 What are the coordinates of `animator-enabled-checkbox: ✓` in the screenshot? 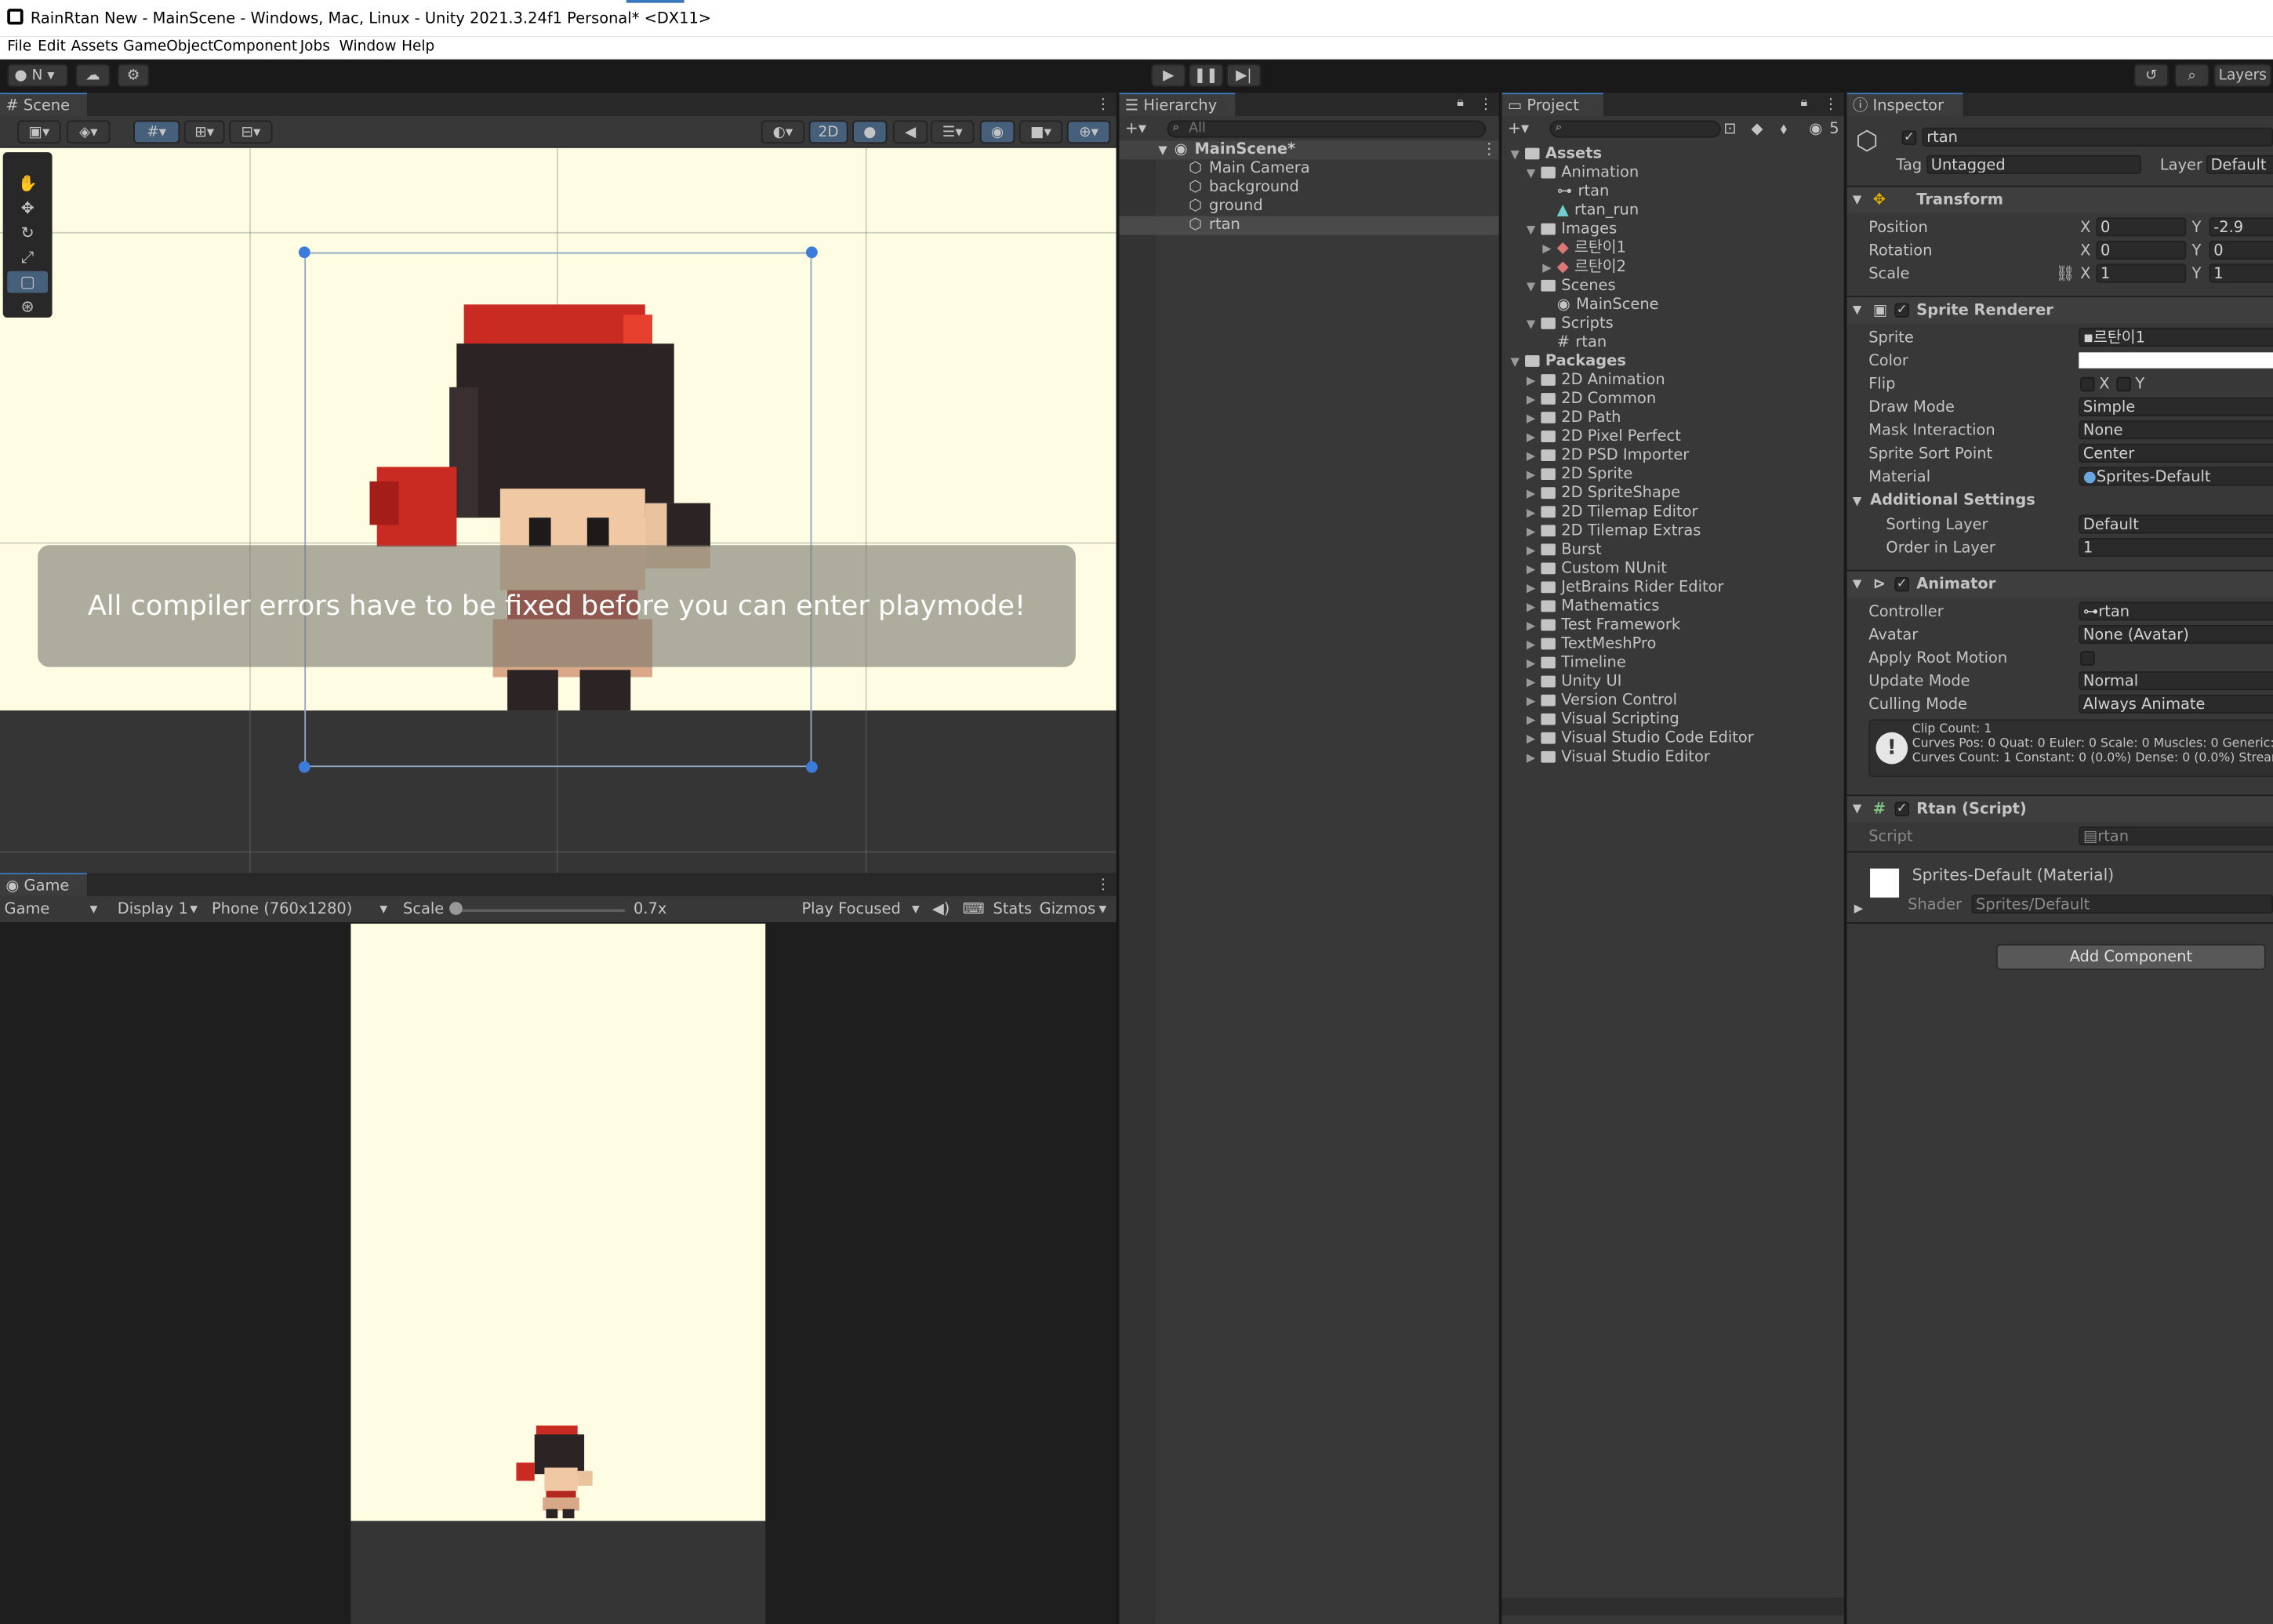 It's located at (1902, 584).